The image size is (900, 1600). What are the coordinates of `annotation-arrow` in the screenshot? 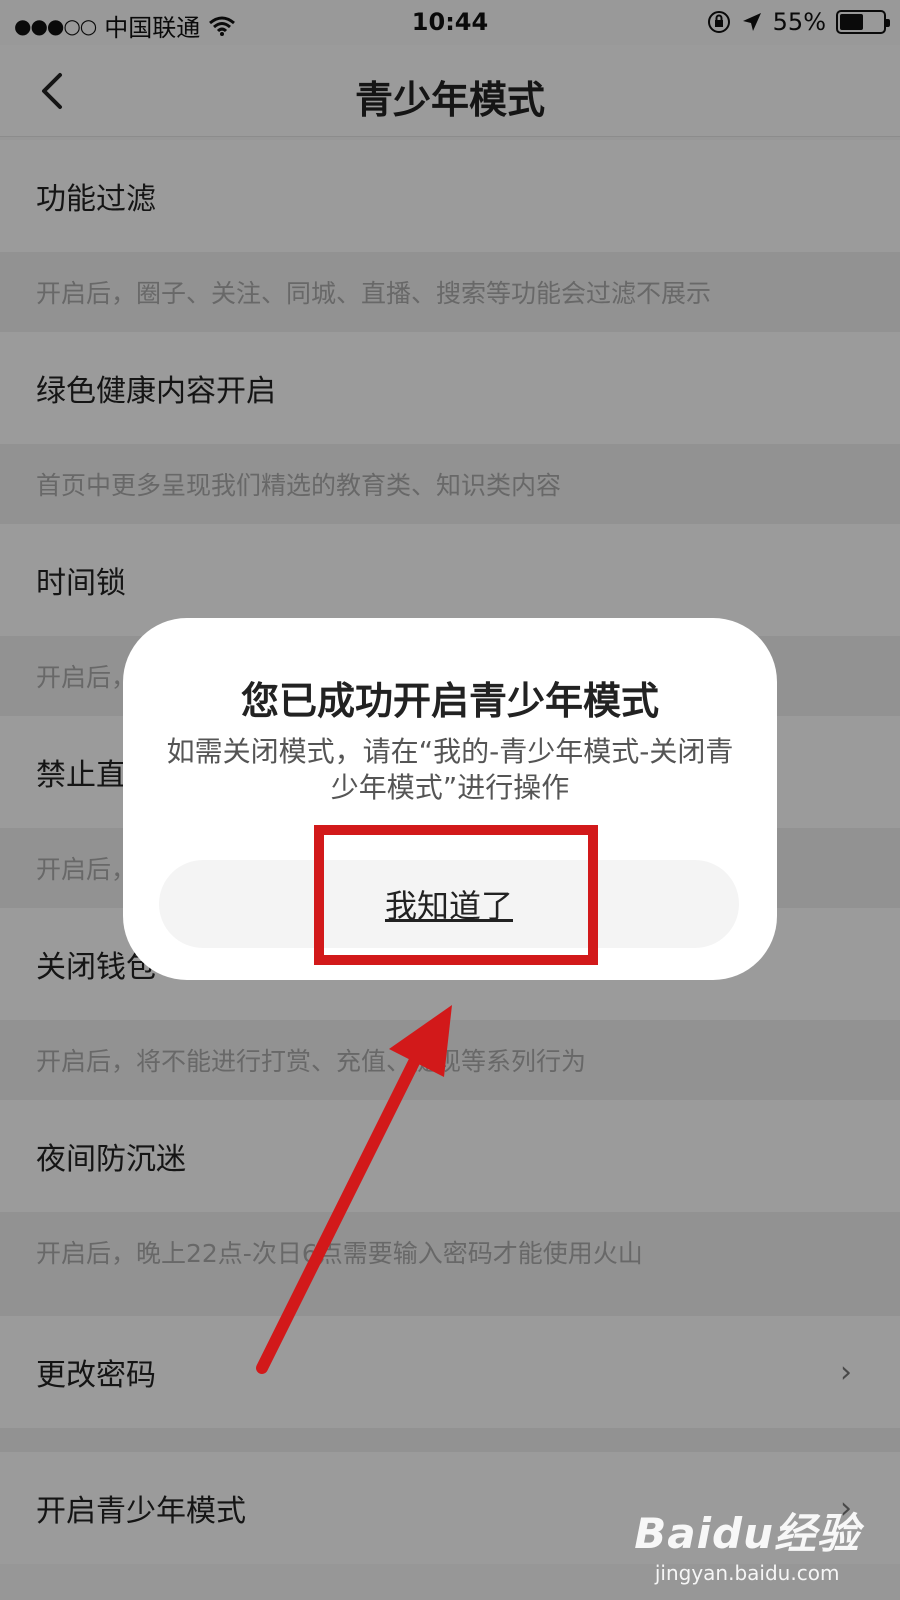 It's located at (354, 1189).